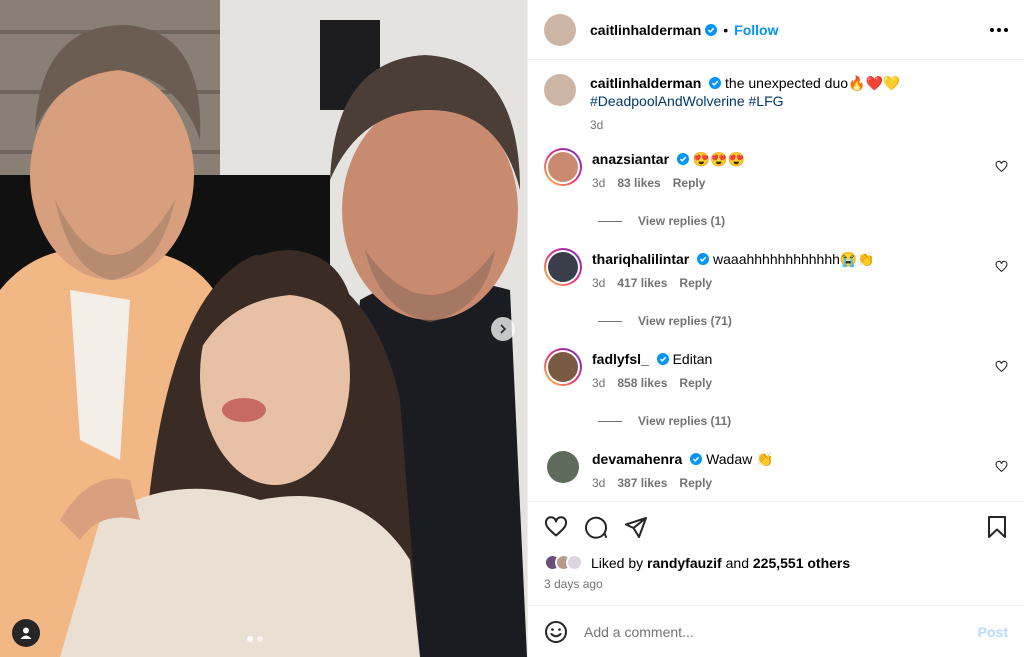 Image resolution: width=1024 pixels, height=657 pixels. Describe the element at coordinates (637, 459) in the screenshot. I see `comment-username: devamahenra` at that location.